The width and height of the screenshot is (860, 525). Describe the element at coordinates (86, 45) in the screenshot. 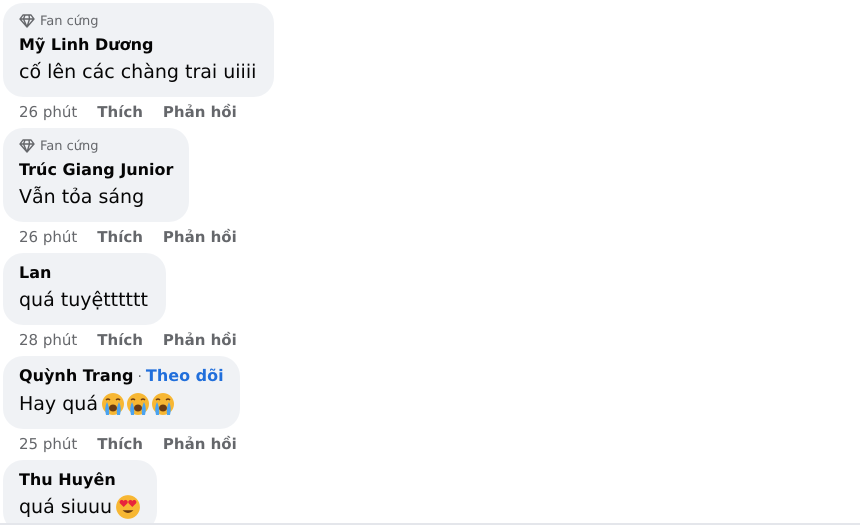

I see `author-name: Mỹ Linh Dương` at that location.